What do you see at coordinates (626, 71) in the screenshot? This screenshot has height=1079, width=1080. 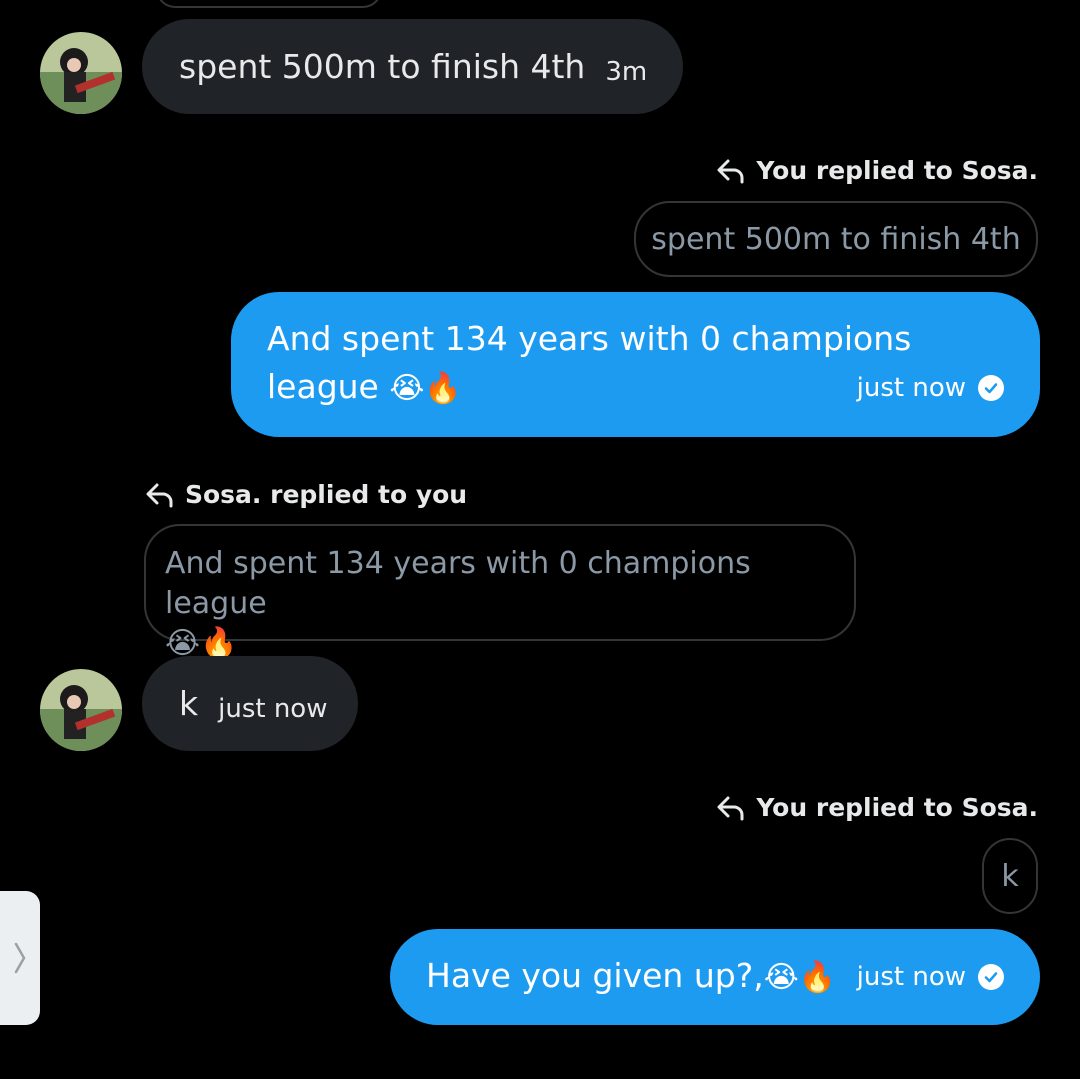 I see `message-time: 3m` at bounding box center [626, 71].